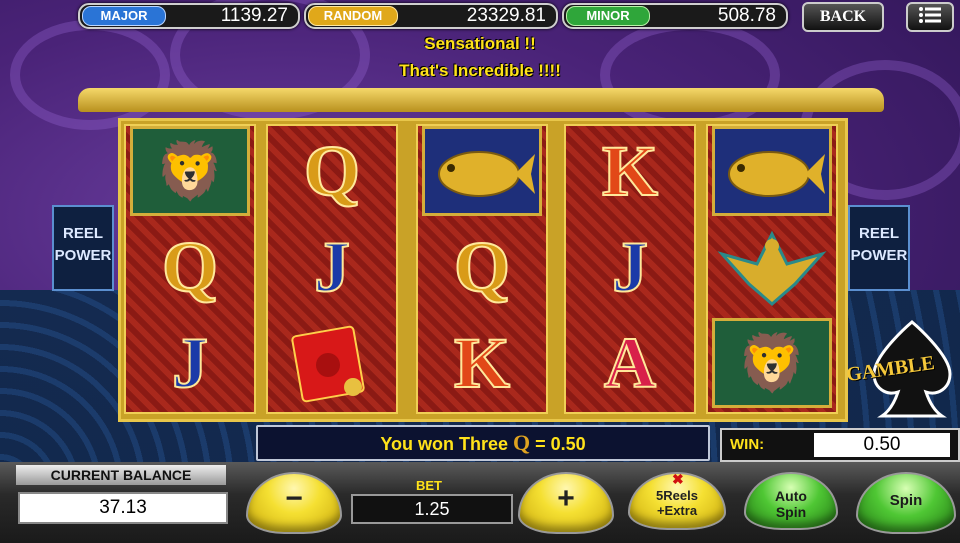  What do you see at coordinates (791, 496) in the screenshot?
I see `auto-spin-line1: Auto` at bounding box center [791, 496].